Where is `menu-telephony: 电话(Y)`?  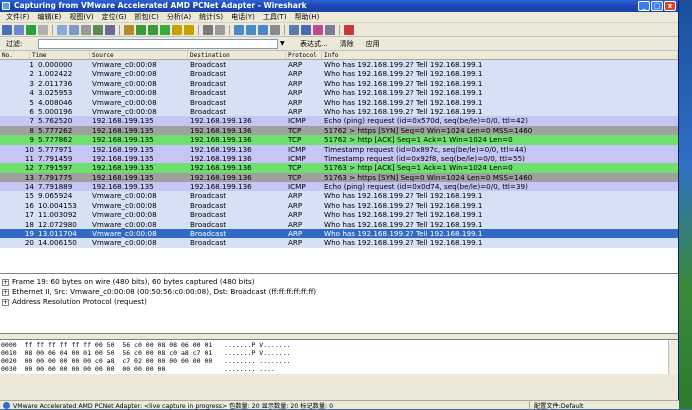
menu-telephony: 电话(Y) is located at coordinates (243, 17).